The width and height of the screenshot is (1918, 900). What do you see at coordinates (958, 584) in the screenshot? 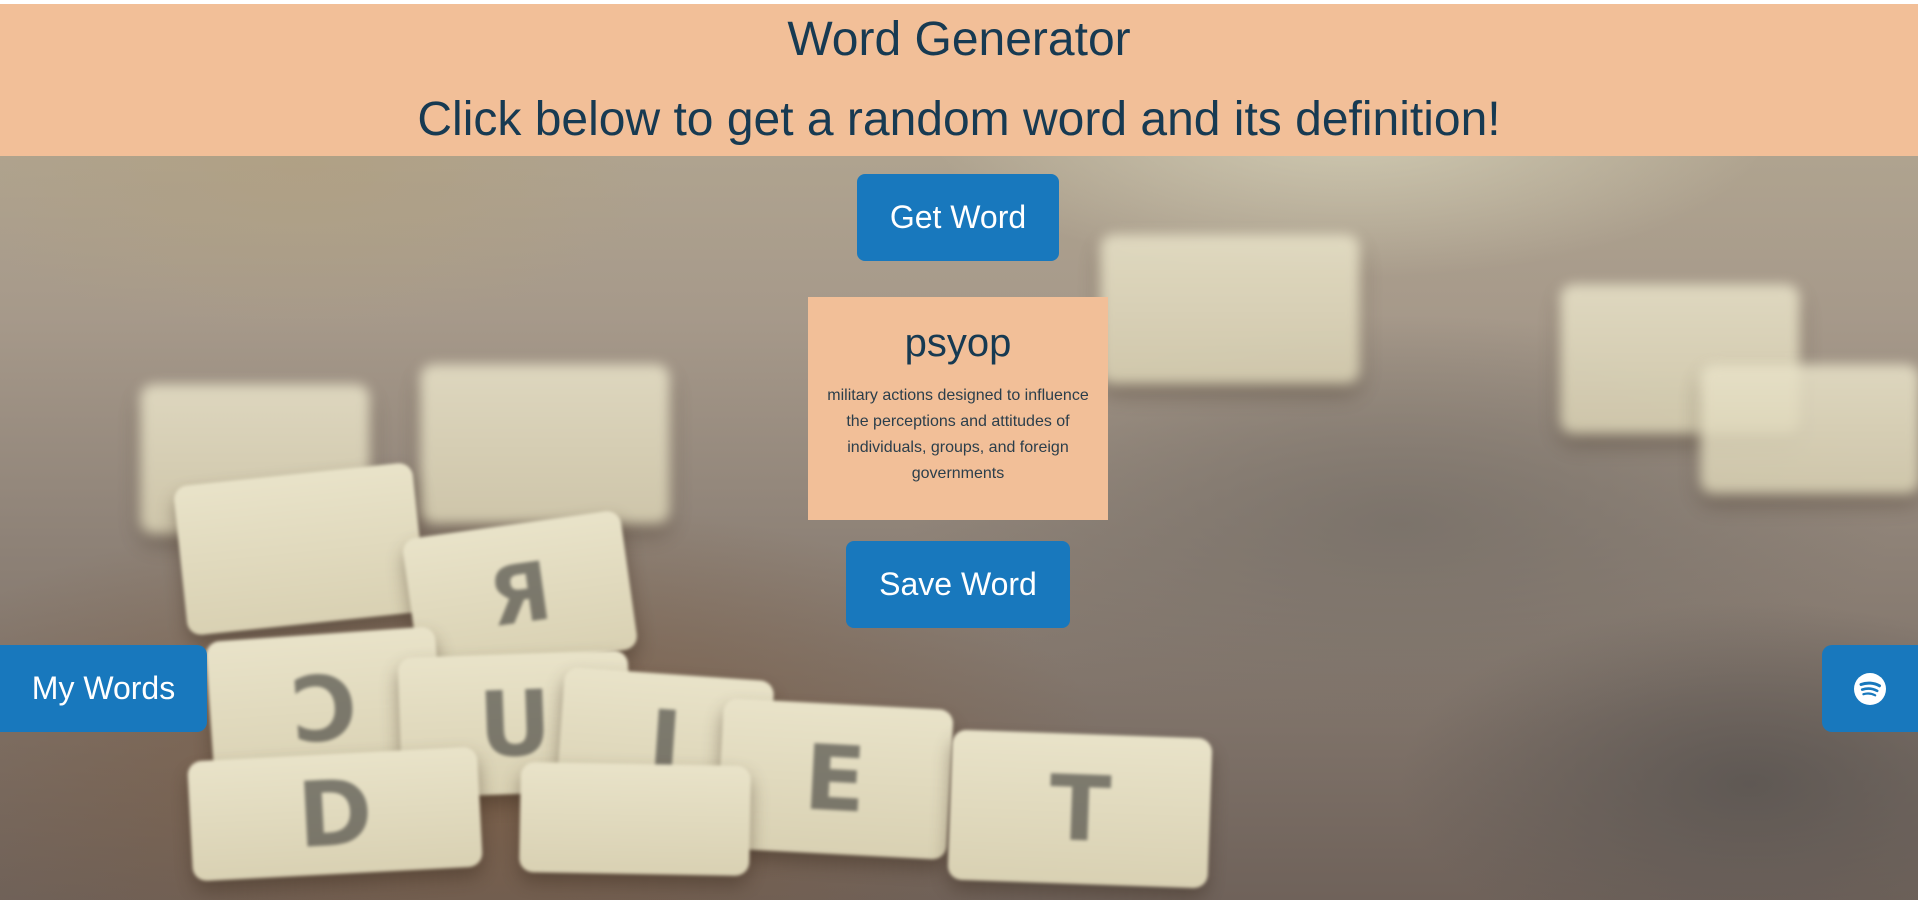
I see `save-word-button: Save Word` at bounding box center [958, 584].